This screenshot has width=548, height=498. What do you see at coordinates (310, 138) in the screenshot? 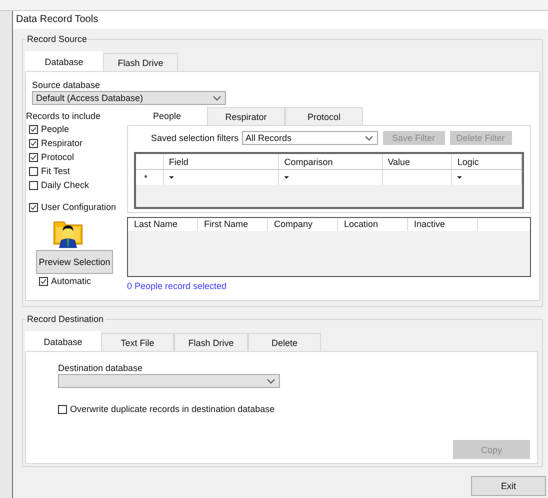
I see `saved-filters-dropdown: All Records` at bounding box center [310, 138].